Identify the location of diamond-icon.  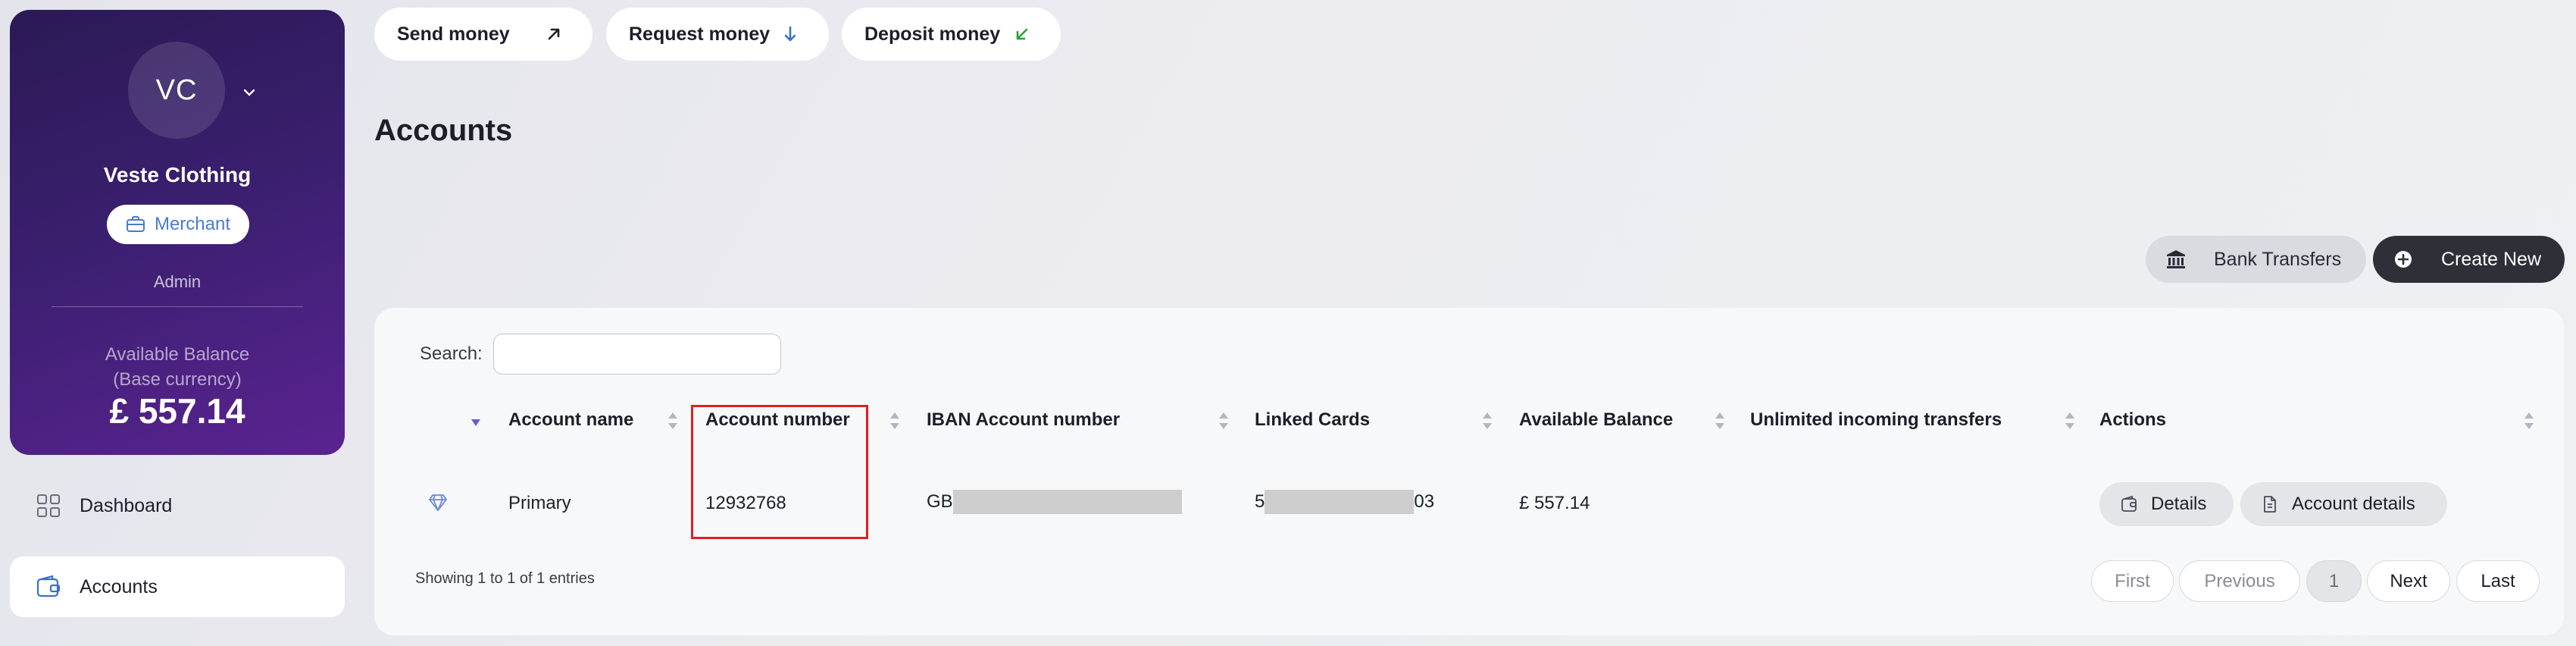
(438, 505).